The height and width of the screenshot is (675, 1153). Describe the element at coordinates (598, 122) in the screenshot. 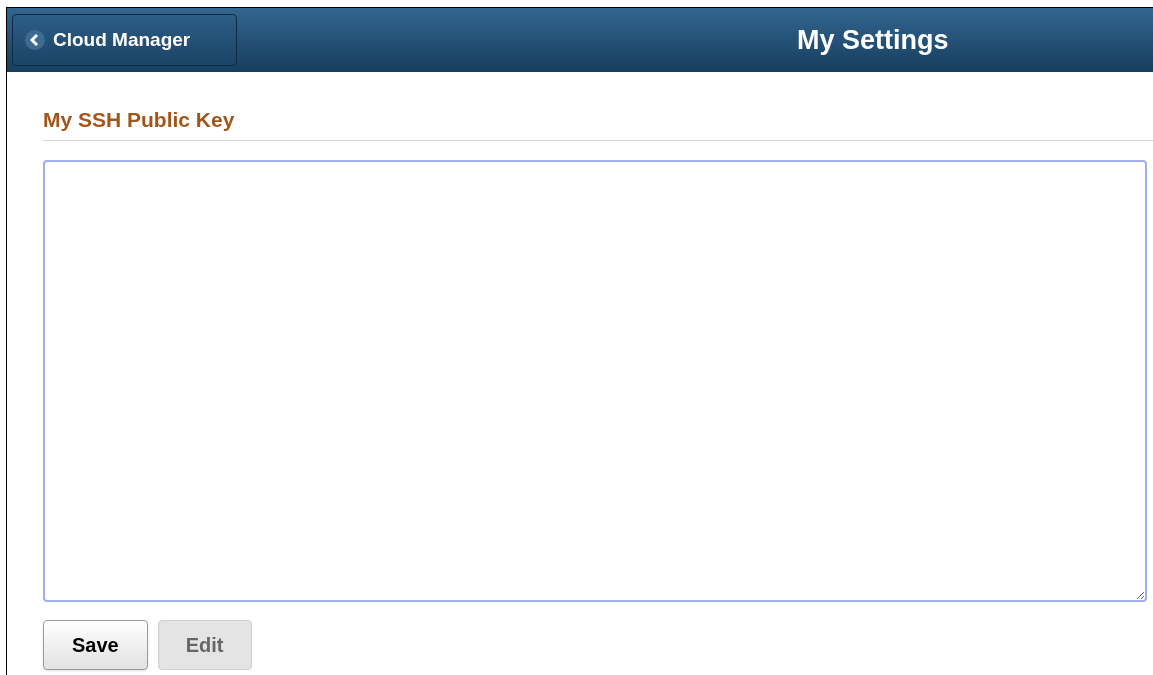

I see `section-heading: My SSH Public Key` at that location.